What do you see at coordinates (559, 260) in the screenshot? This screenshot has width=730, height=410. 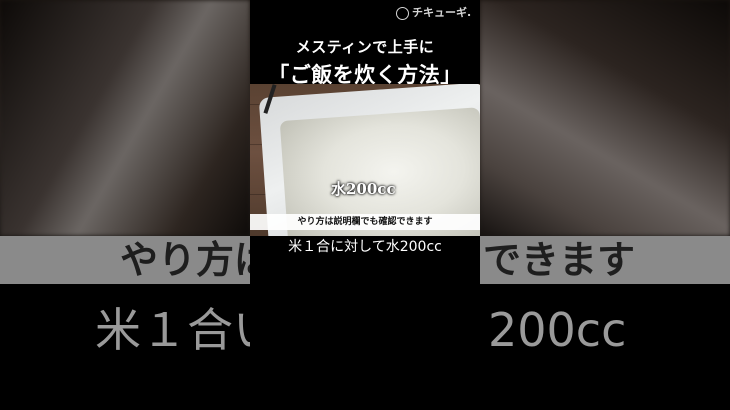 I see `background-caption-right: できます` at bounding box center [559, 260].